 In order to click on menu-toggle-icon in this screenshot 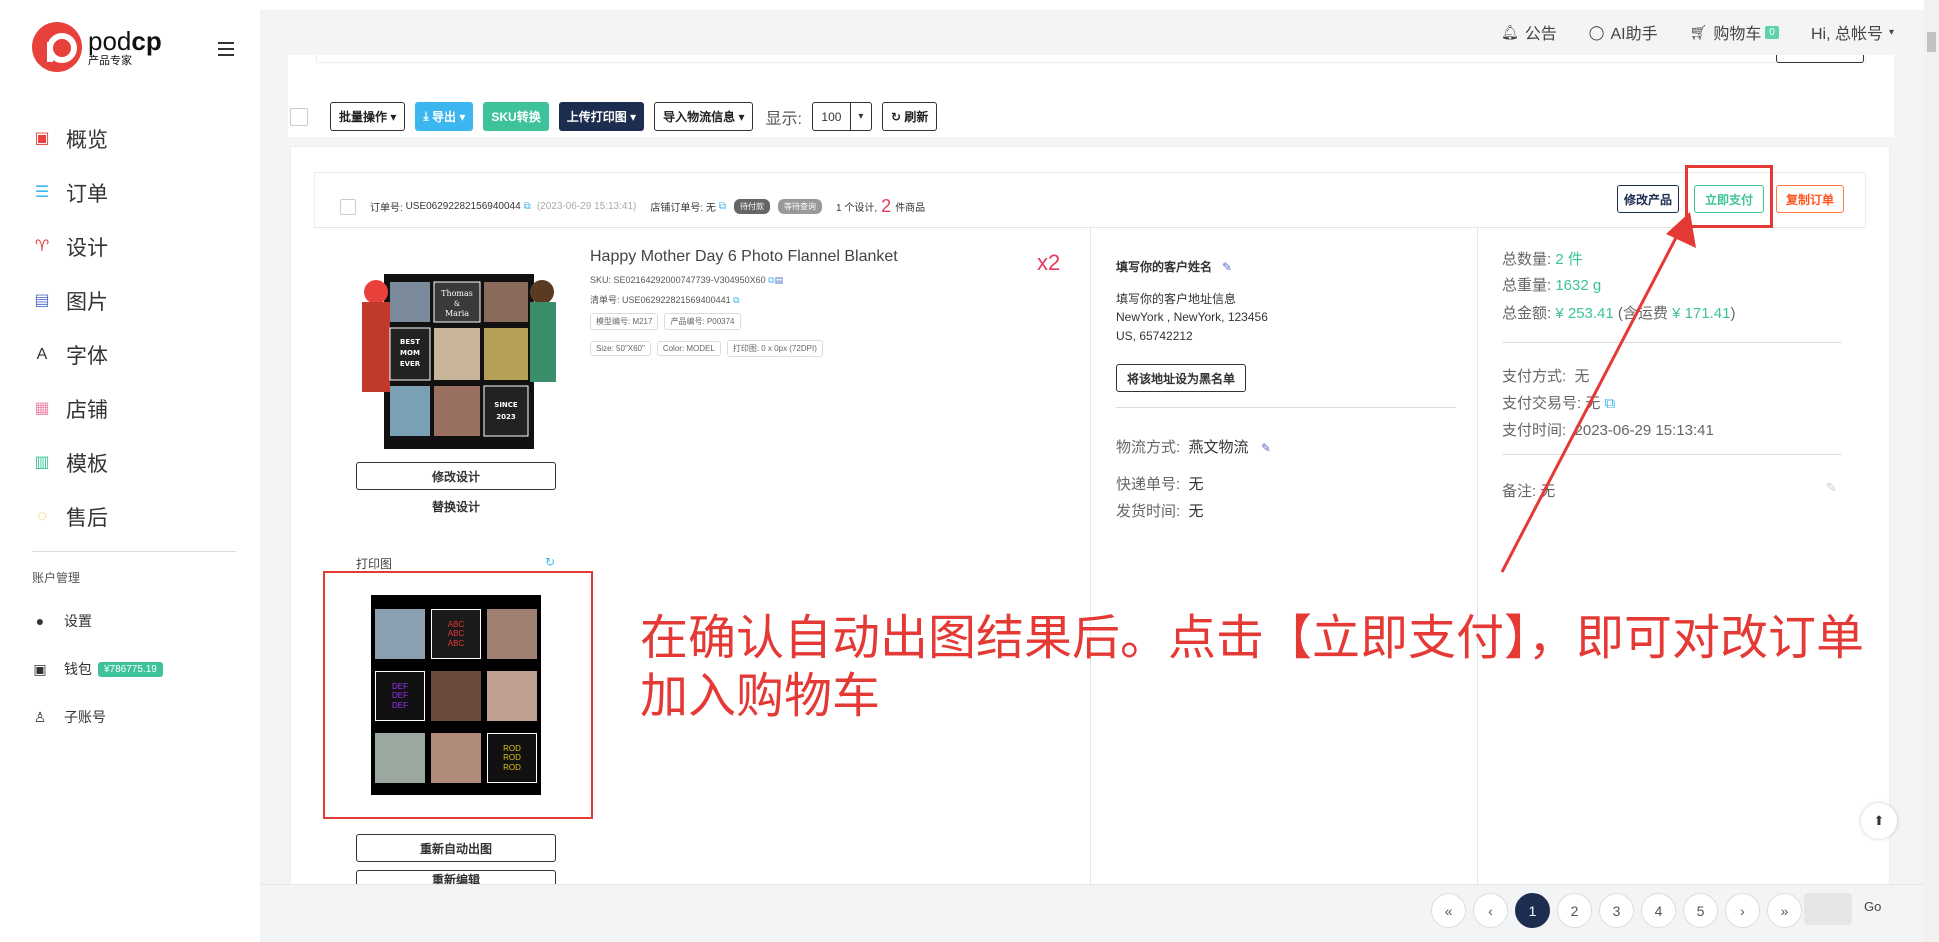, I will do `click(226, 49)`.